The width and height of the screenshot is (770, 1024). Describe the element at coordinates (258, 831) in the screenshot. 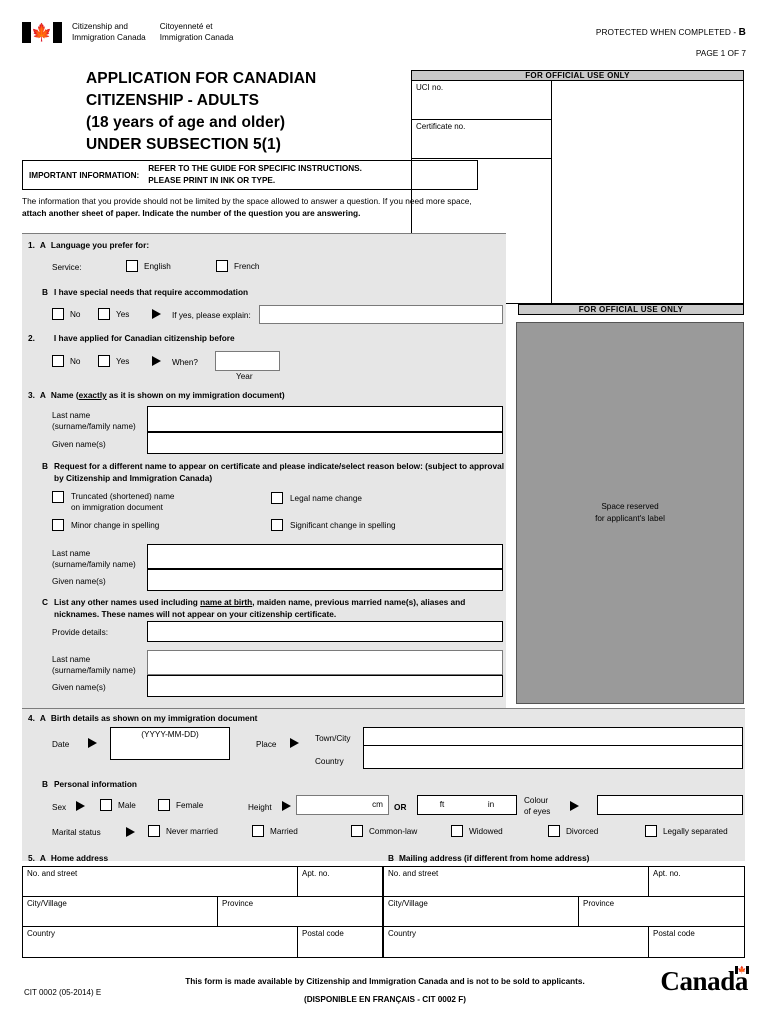

I see `married-checkbox` at that location.